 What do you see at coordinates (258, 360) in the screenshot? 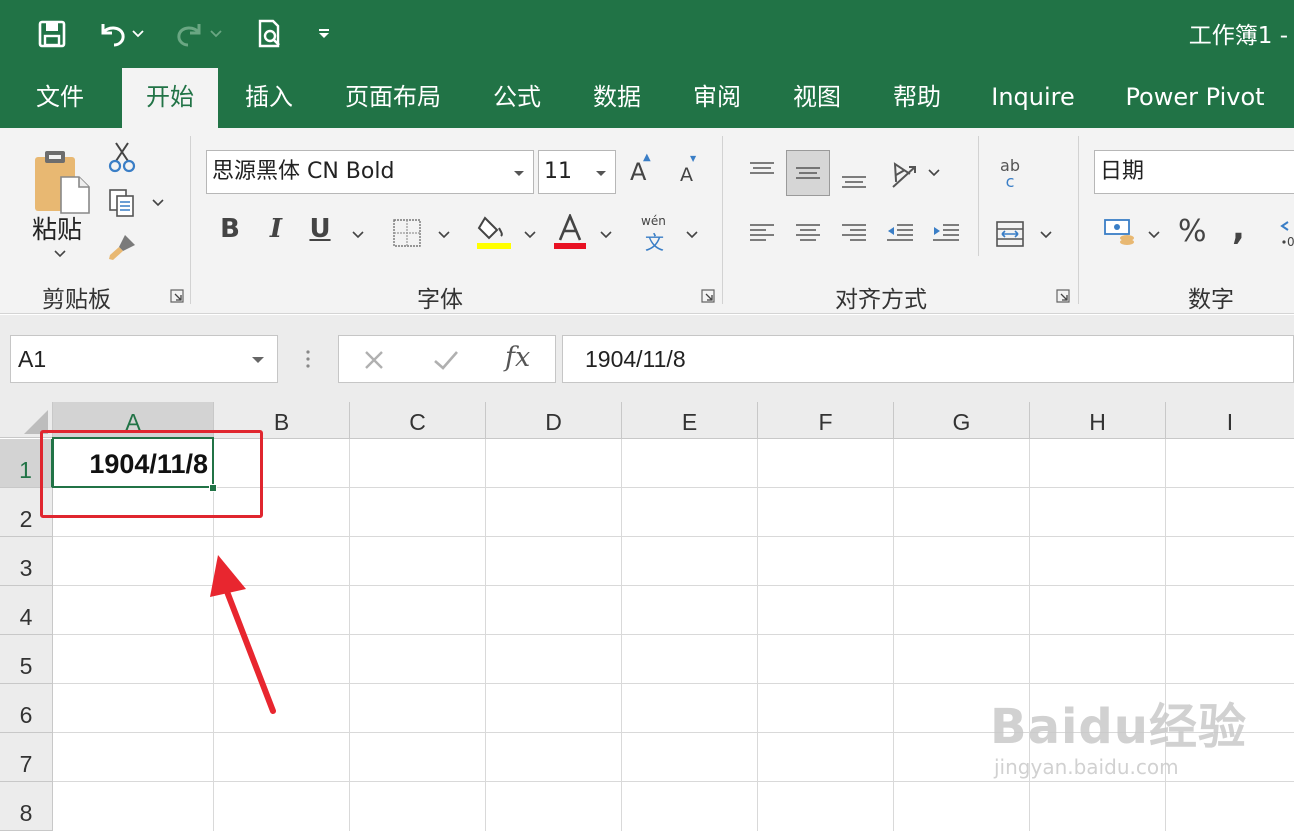
I see `name-box-dropdown-icon` at bounding box center [258, 360].